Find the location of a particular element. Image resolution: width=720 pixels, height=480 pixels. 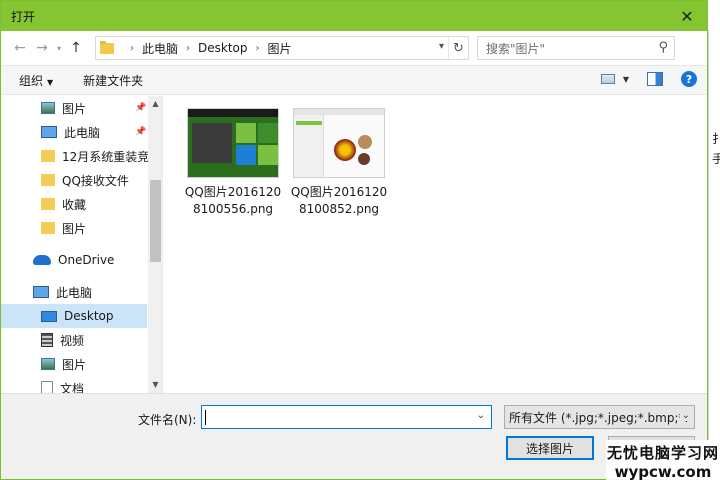

sidebar-item-label: OneDrive is located at coordinates (86, 260).